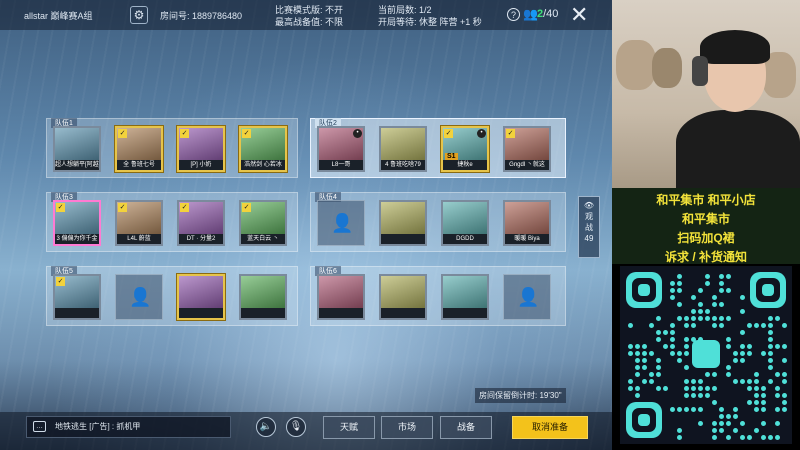 The height and width of the screenshot is (450, 800). What do you see at coordinates (139, 15) in the screenshot?
I see `gear-icon: ⚙` at bounding box center [139, 15].